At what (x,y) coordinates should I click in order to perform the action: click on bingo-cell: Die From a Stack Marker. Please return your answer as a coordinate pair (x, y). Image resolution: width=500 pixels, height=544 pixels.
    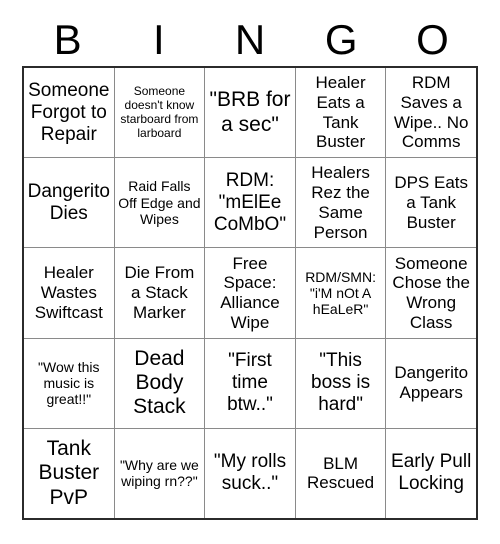
    Looking at the image, I should click on (159, 293).